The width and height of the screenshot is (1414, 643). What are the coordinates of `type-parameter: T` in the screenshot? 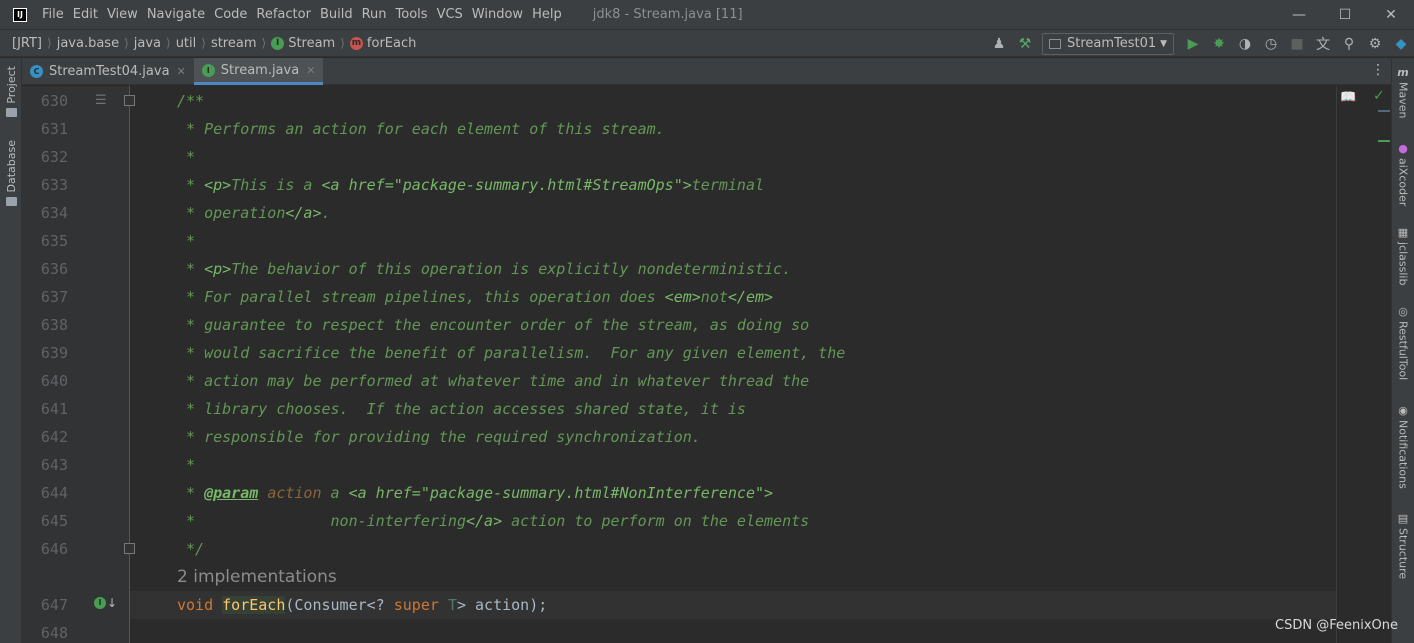 It's located at (452, 605).